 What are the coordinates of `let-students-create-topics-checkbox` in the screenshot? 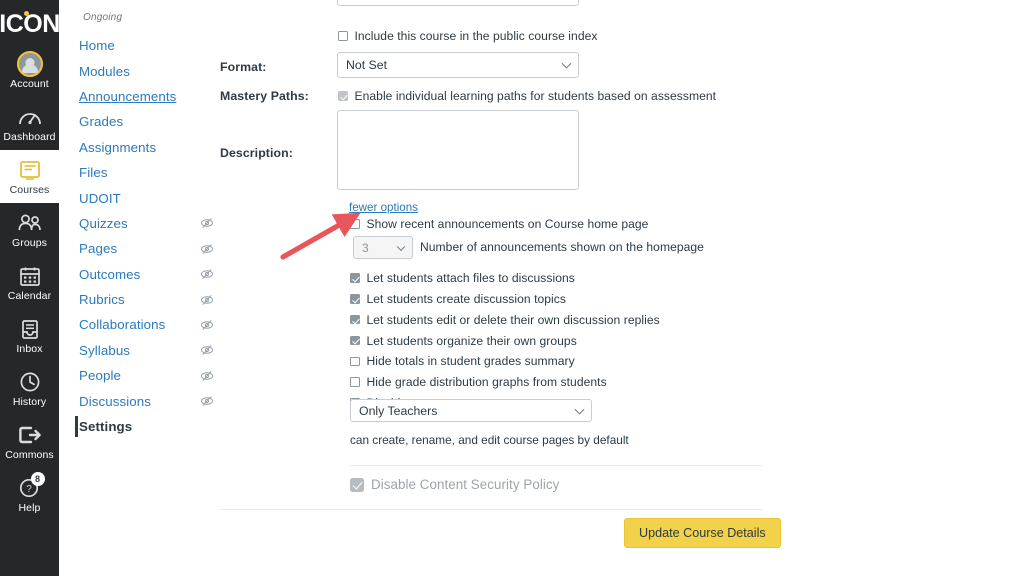 It's located at (355, 299).